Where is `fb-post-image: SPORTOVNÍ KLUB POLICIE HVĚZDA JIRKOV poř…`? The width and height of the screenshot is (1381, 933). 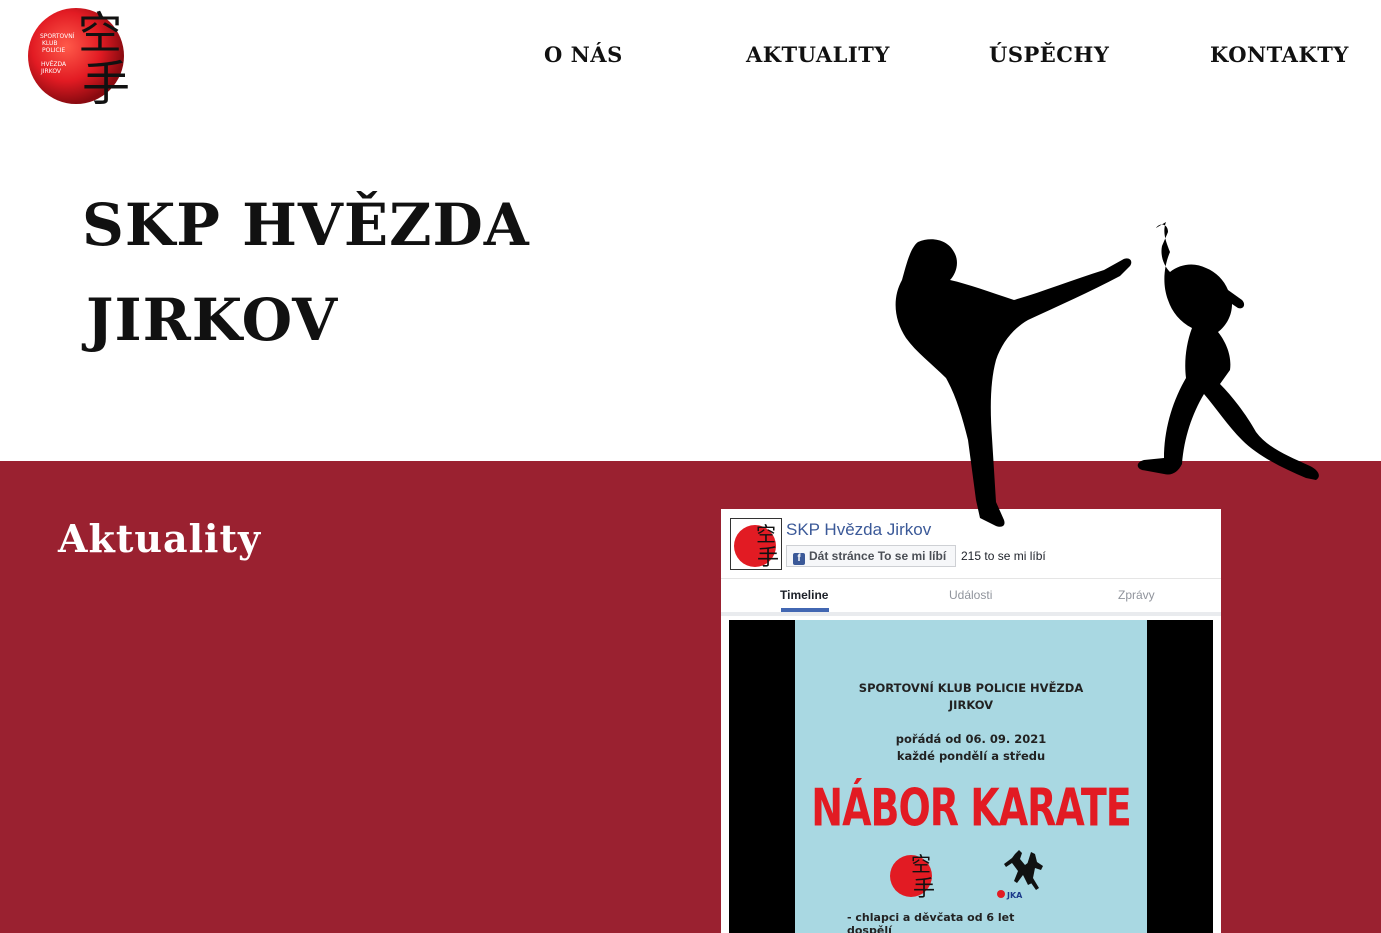 fb-post-image: SPORTOVNÍ KLUB POLICIE HVĚZDA JIRKOV poř… is located at coordinates (971, 776).